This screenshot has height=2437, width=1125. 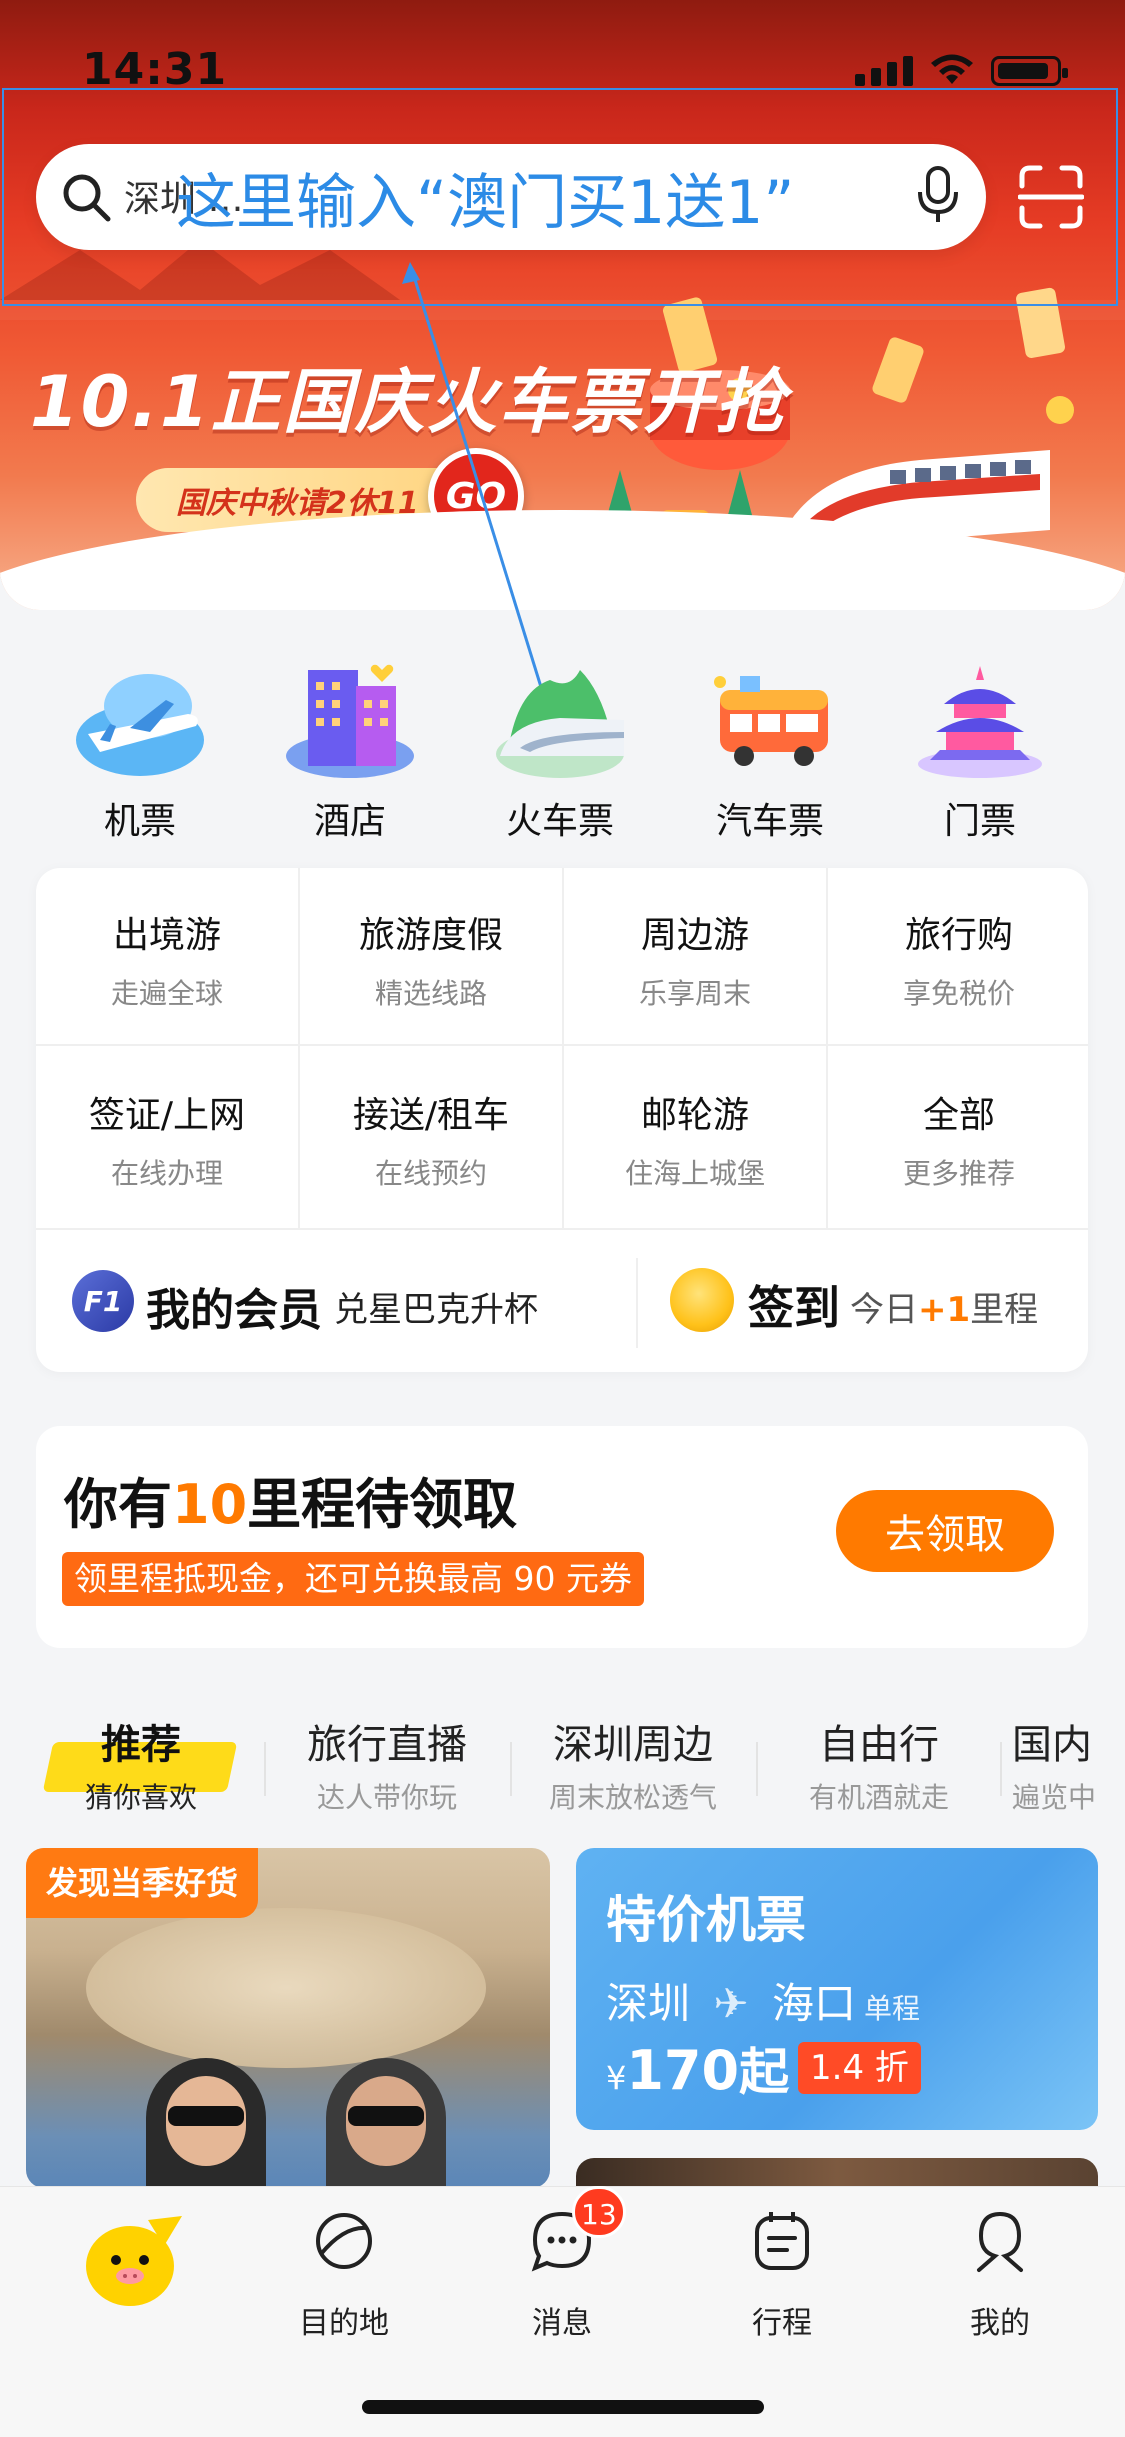 I want to click on planet-icon, so click(x=344, y=2241).